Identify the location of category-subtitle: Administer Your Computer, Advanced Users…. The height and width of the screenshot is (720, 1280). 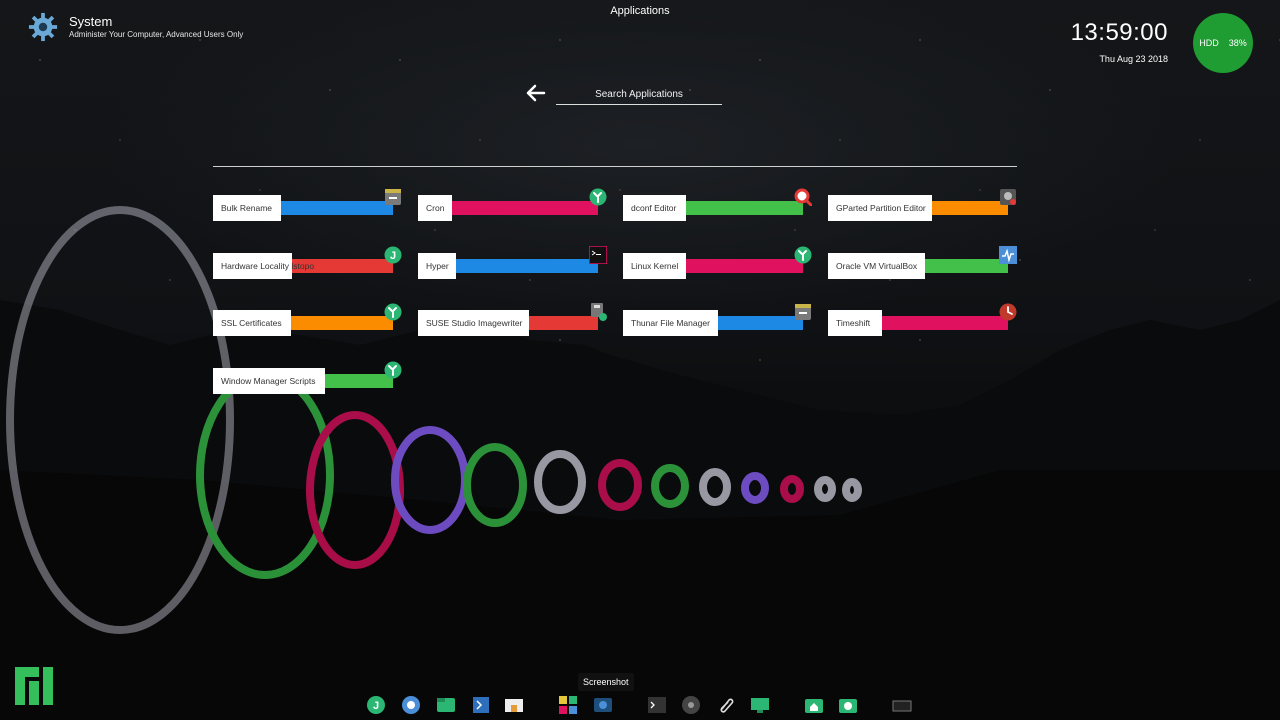
(156, 34).